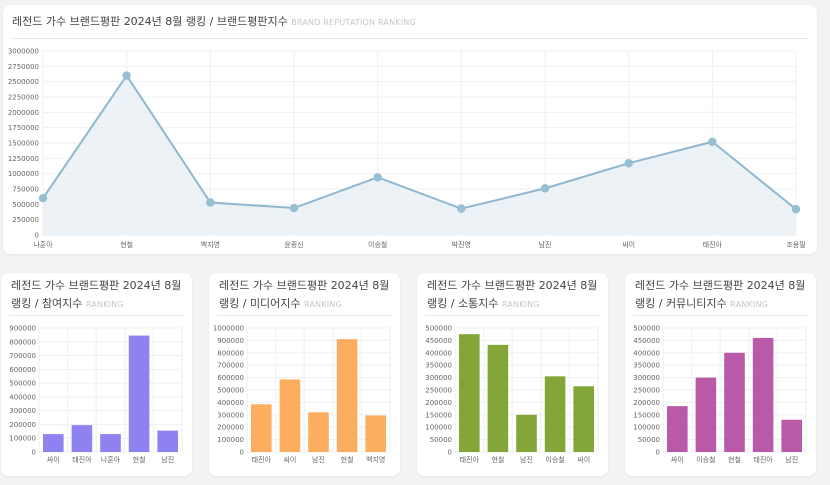 The width and height of the screenshot is (830, 485). What do you see at coordinates (150, 21) in the screenshot?
I see `chart-title-text: 레전드 가수 브랜드평판 2024년 8월 랭킹 / 브랜드평판지수` at bounding box center [150, 21].